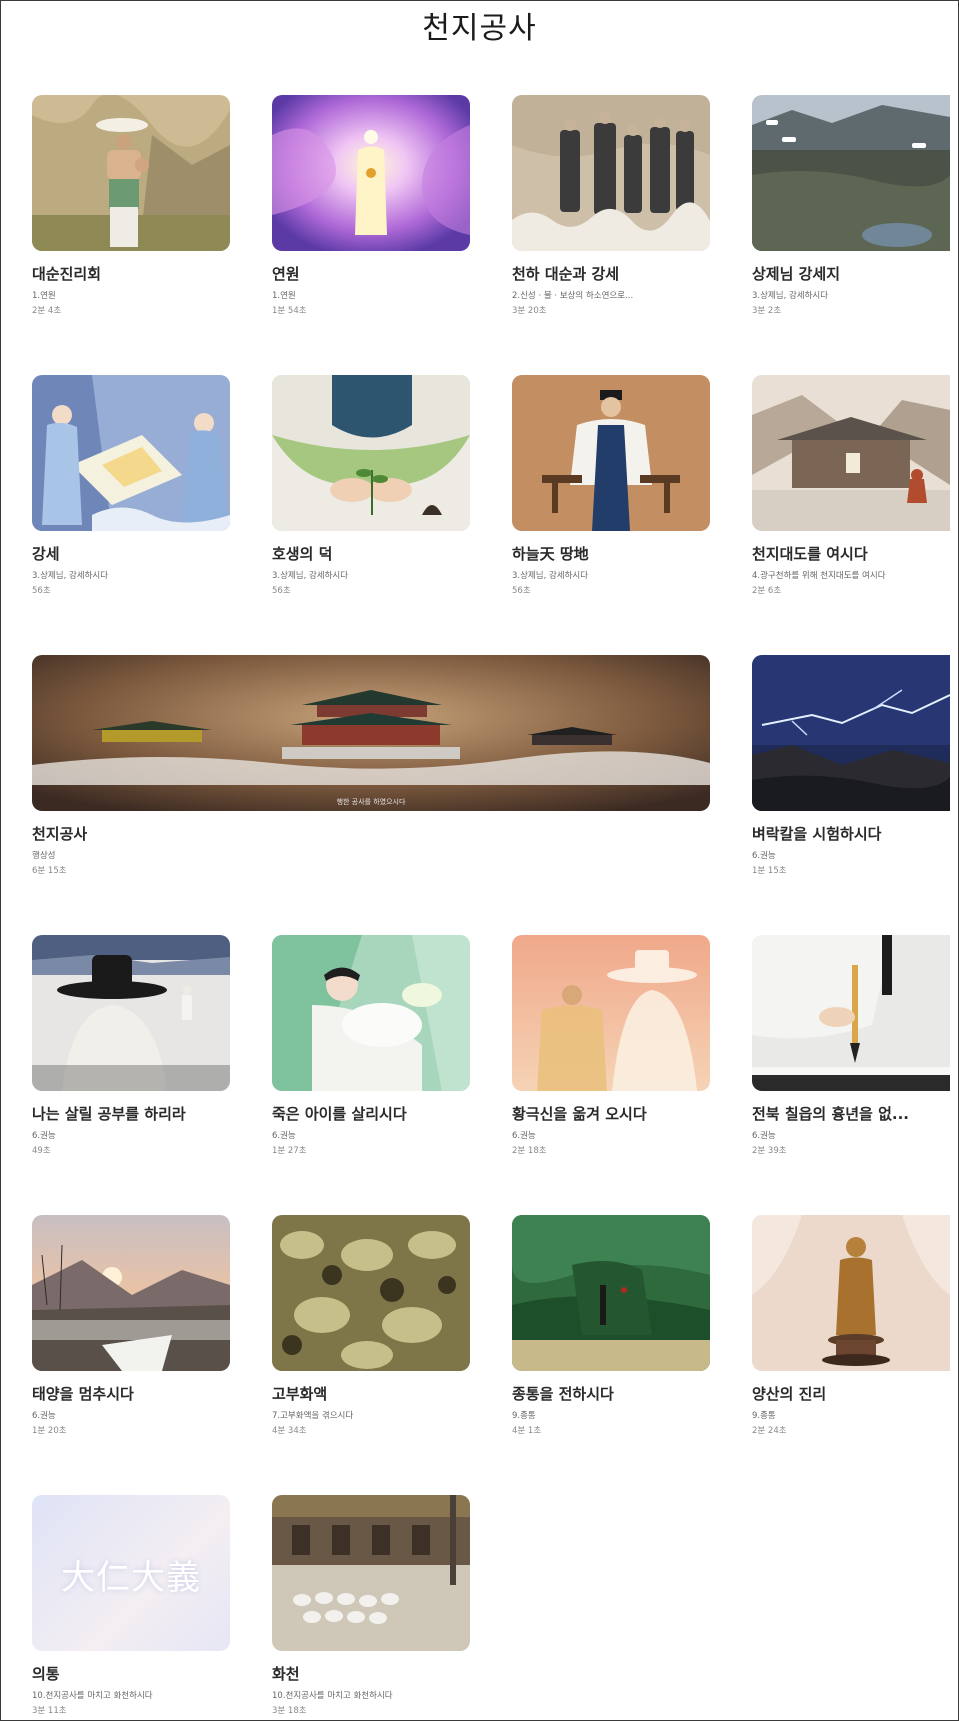 This screenshot has width=959, height=1721. What do you see at coordinates (131, 1013) in the screenshot?
I see `man-with-gat-thumbnail` at bounding box center [131, 1013].